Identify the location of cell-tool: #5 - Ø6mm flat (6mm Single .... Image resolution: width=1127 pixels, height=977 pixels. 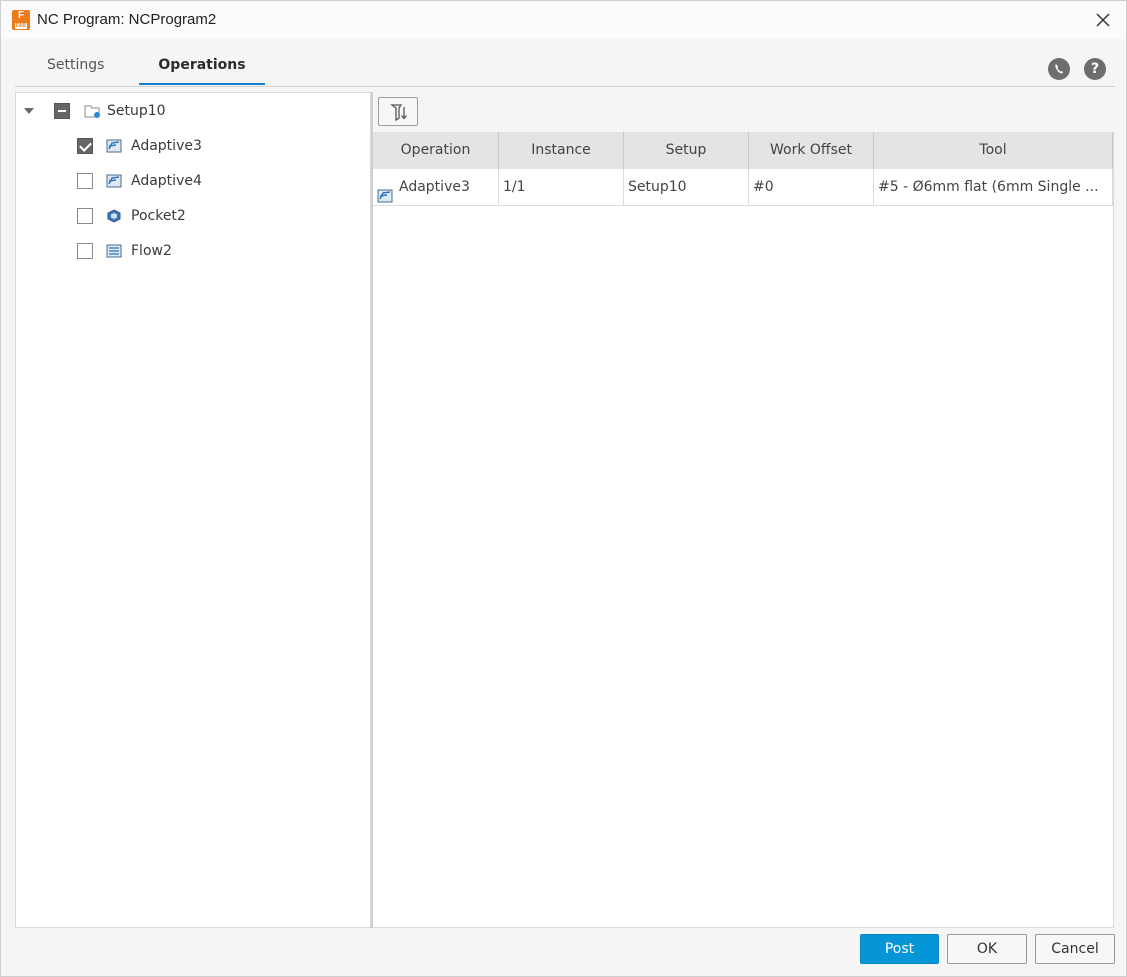
(993, 187).